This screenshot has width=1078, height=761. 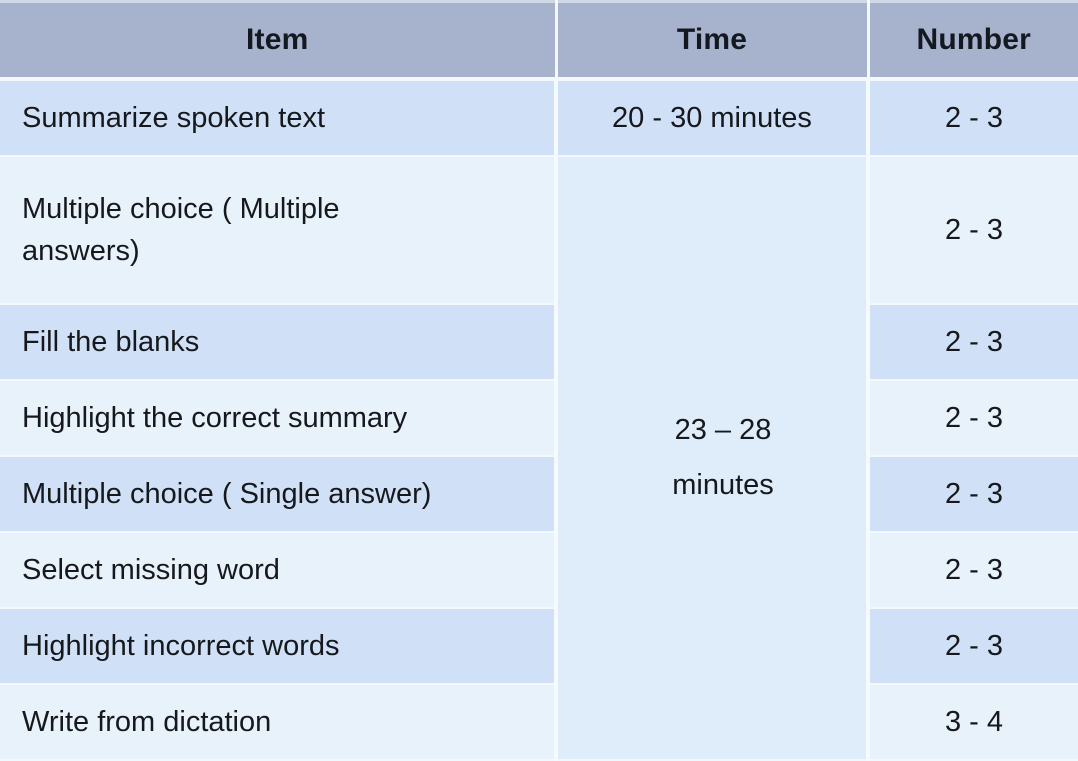 What do you see at coordinates (279, 40) in the screenshot?
I see `column-header-item: Item` at bounding box center [279, 40].